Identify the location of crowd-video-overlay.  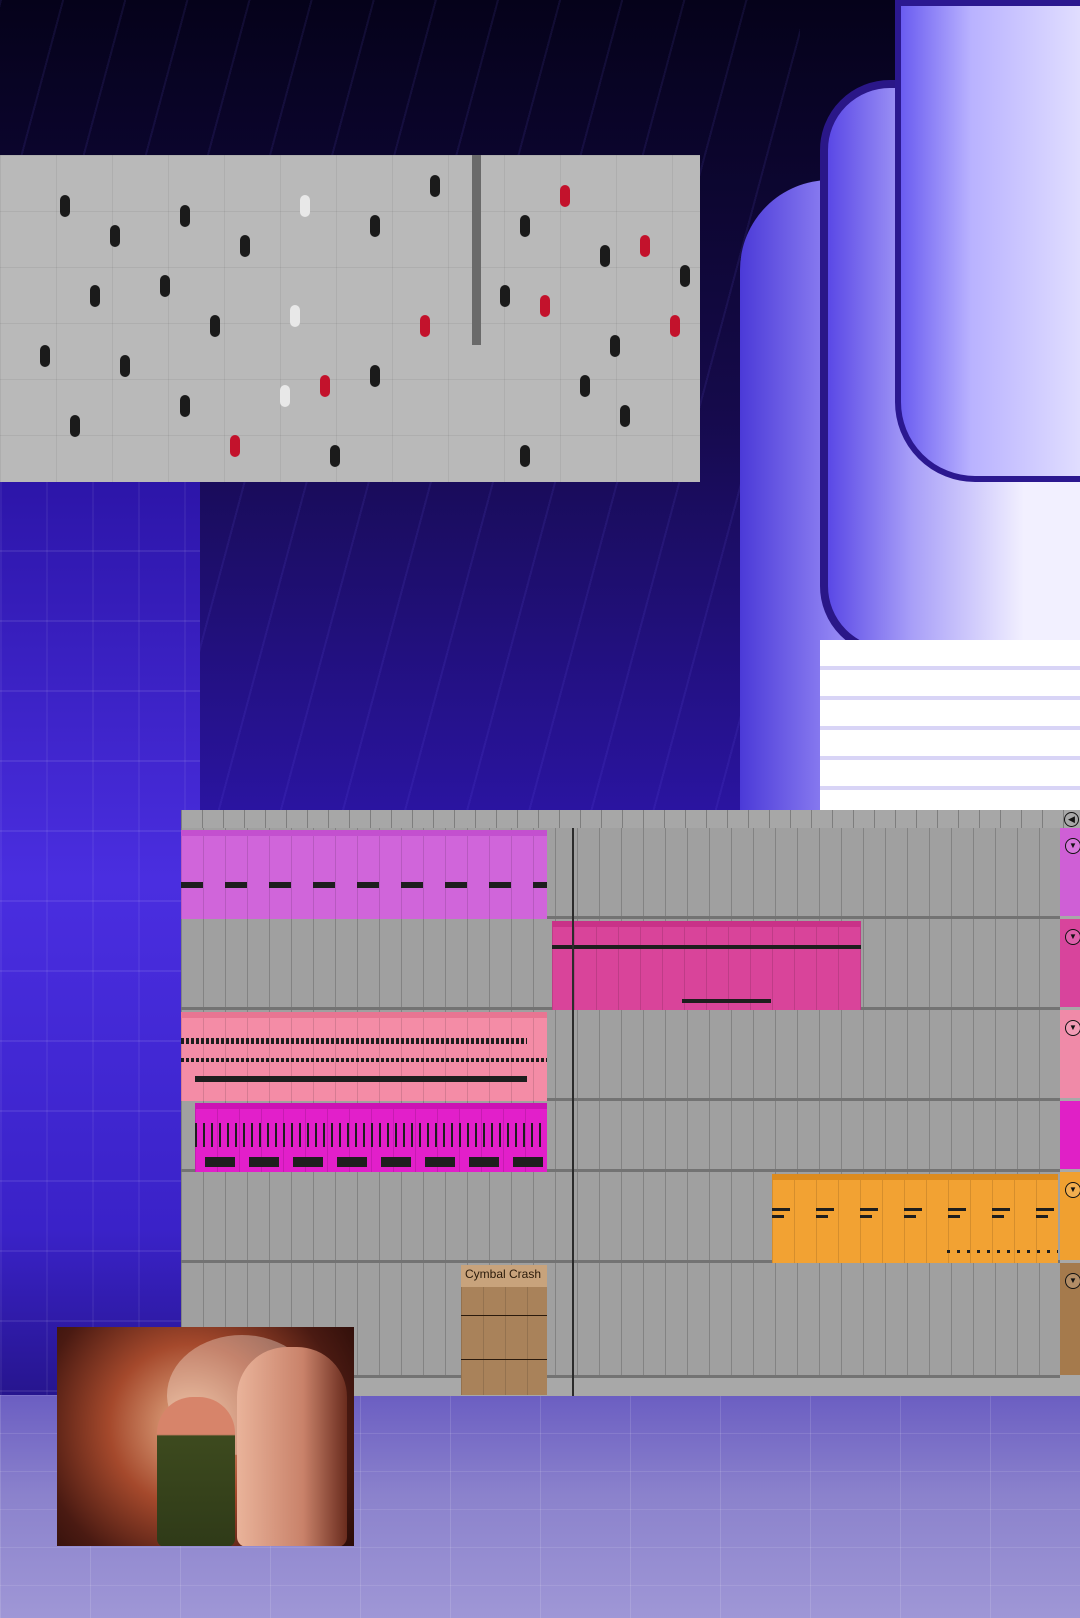
(350, 318).